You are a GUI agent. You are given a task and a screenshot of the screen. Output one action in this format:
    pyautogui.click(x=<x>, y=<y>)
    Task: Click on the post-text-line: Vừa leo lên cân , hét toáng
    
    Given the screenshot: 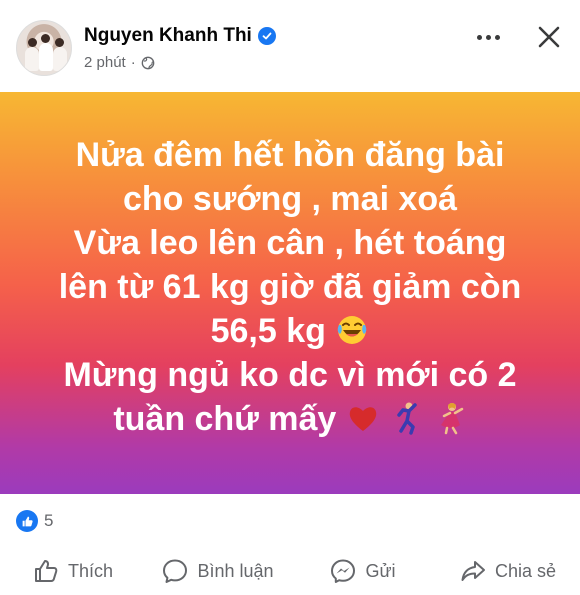 What is the action you would take?
    pyautogui.click(x=290, y=243)
    